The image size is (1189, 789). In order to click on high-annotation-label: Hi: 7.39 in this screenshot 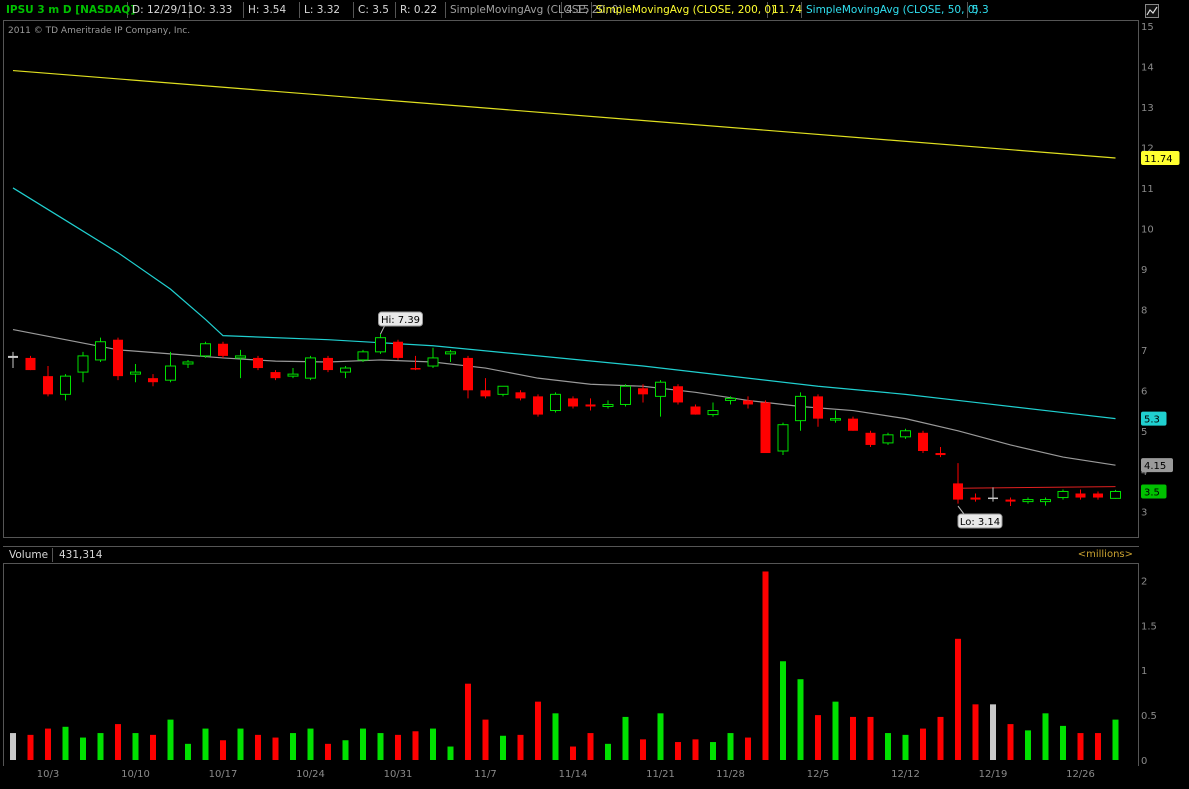, I will do `click(400, 320)`.